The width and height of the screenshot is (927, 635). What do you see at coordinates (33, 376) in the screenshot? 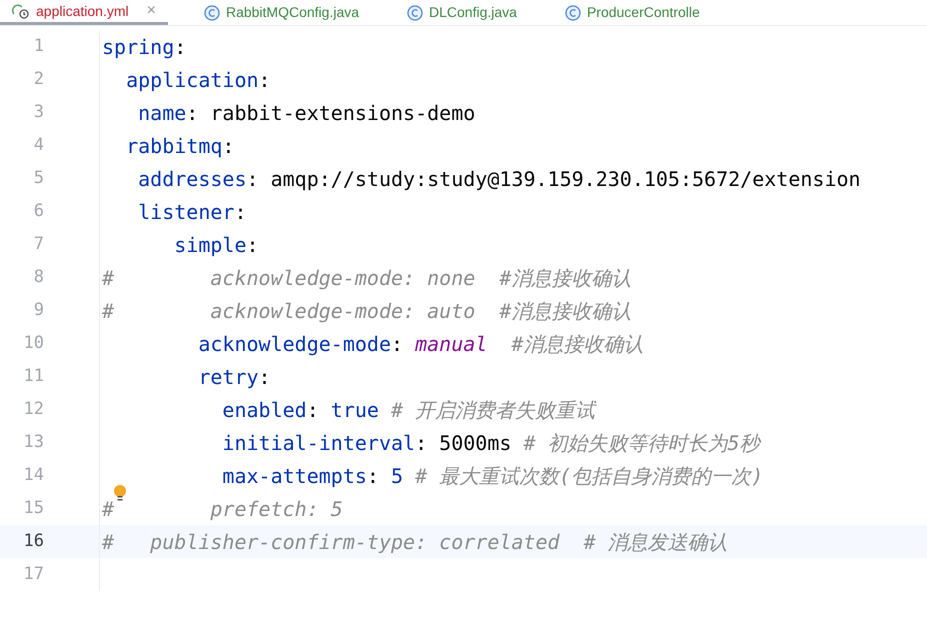
I see `line-number: 11` at bounding box center [33, 376].